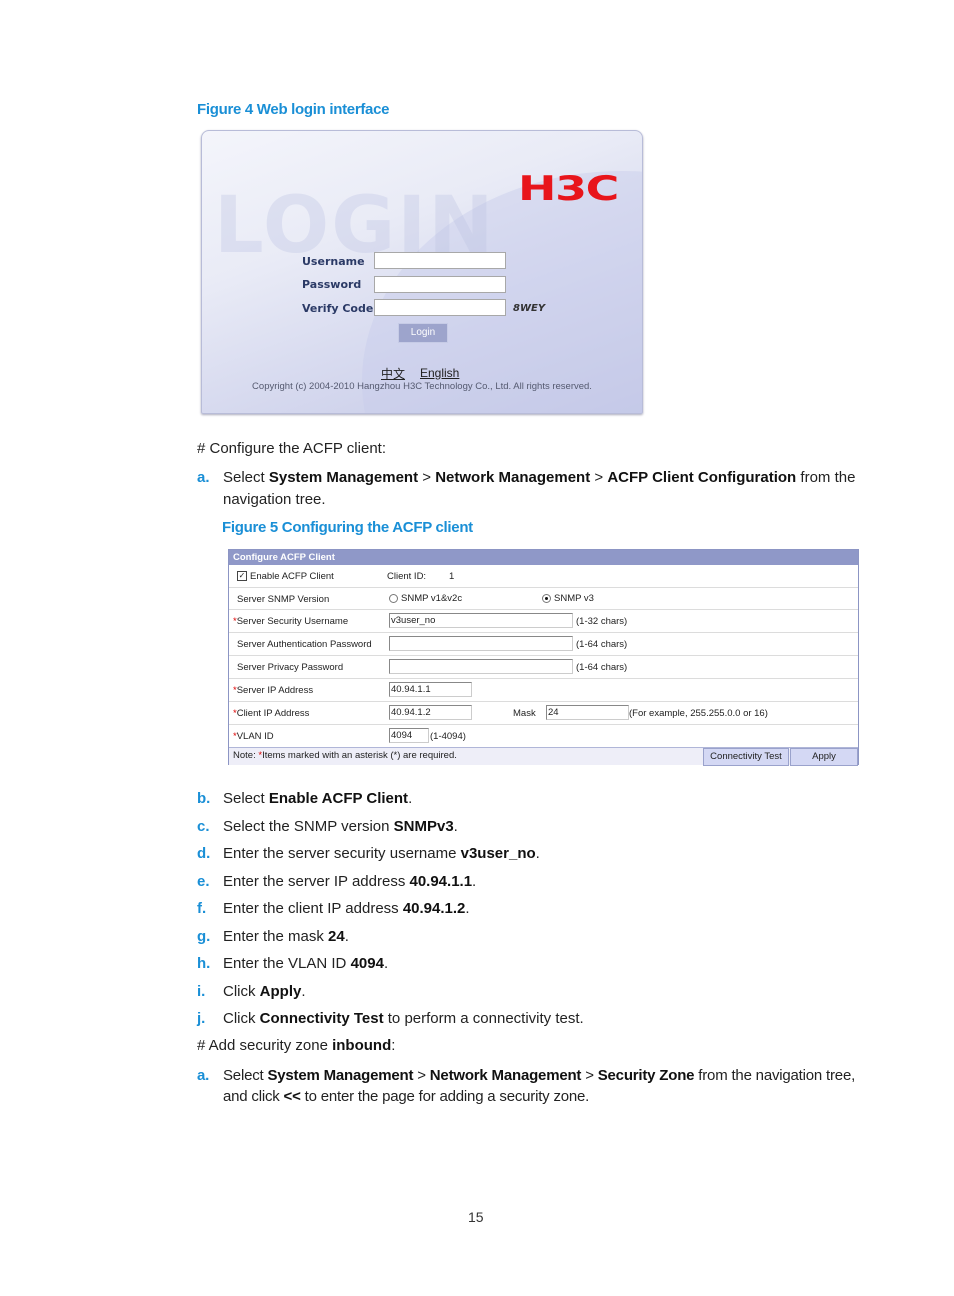 Image resolution: width=954 pixels, height=1296 pixels. What do you see at coordinates (347, 527) in the screenshot?
I see `figure-5-title: Figure 5 Configuring the ACFP client` at bounding box center [347, 527].